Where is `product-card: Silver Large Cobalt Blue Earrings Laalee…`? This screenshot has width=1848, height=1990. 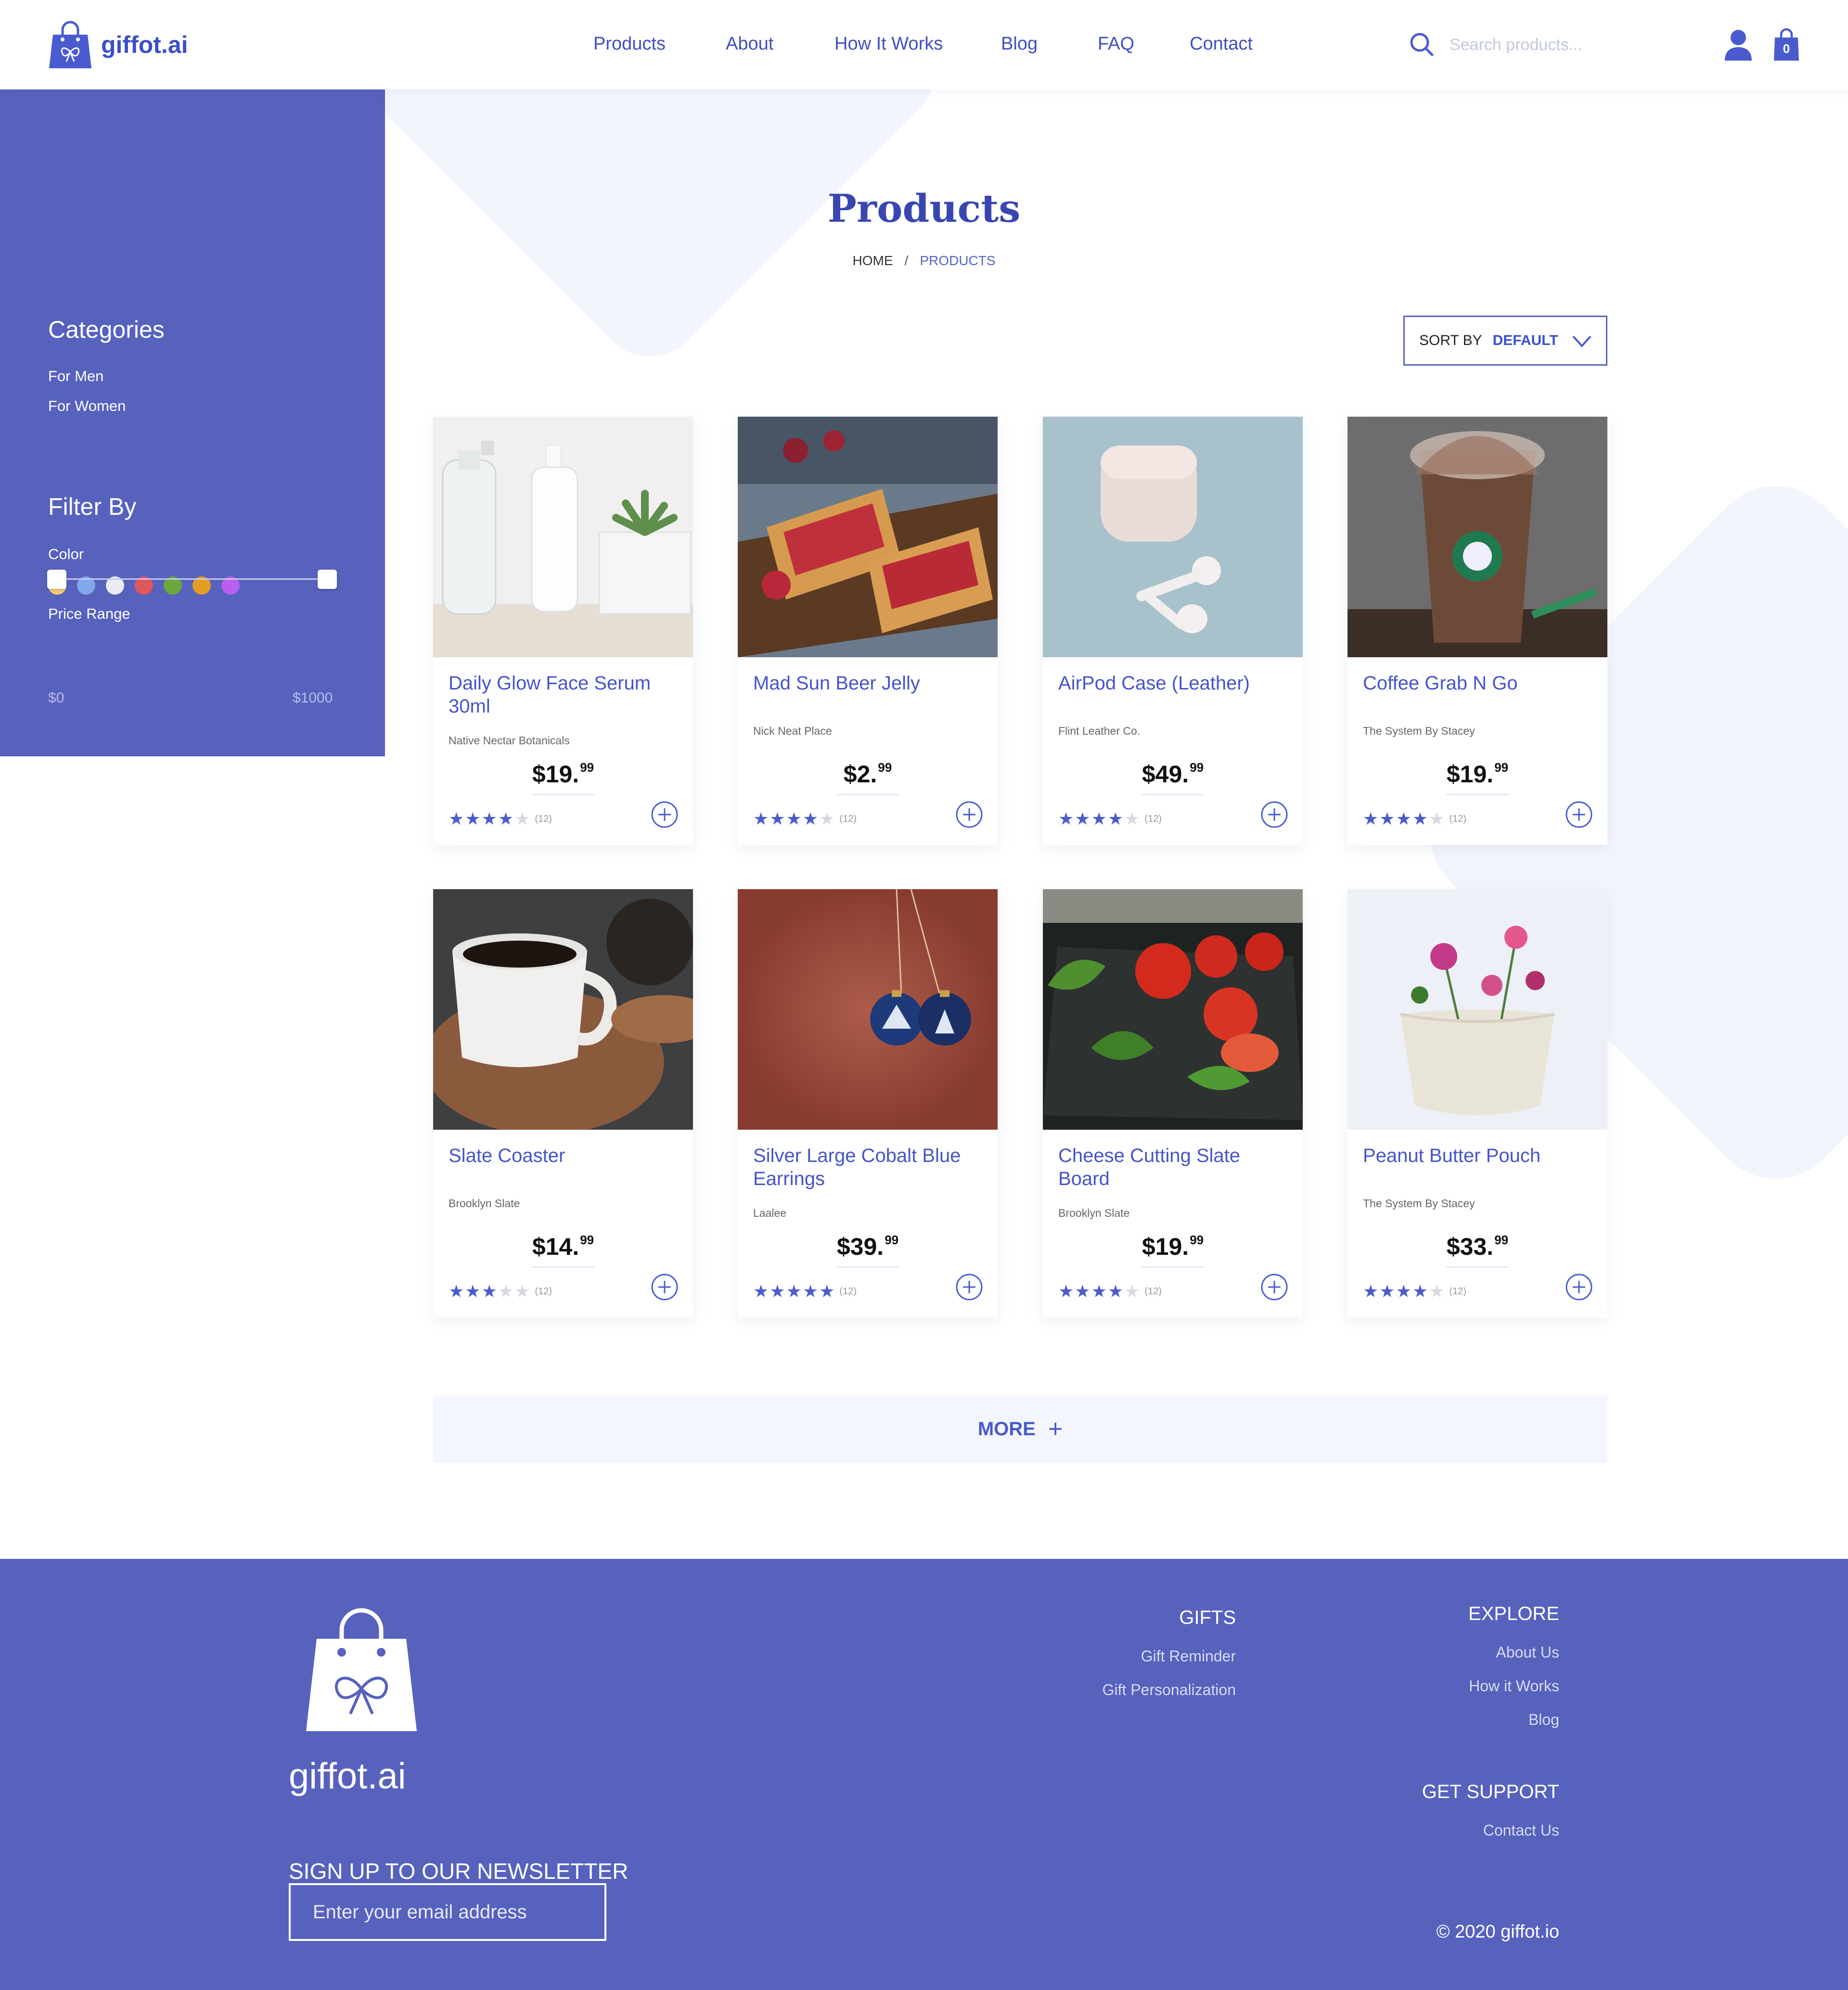
product-card: Silver Large Cobalt Blue Earrings Laalee… is located at coordinates (868, 1103).